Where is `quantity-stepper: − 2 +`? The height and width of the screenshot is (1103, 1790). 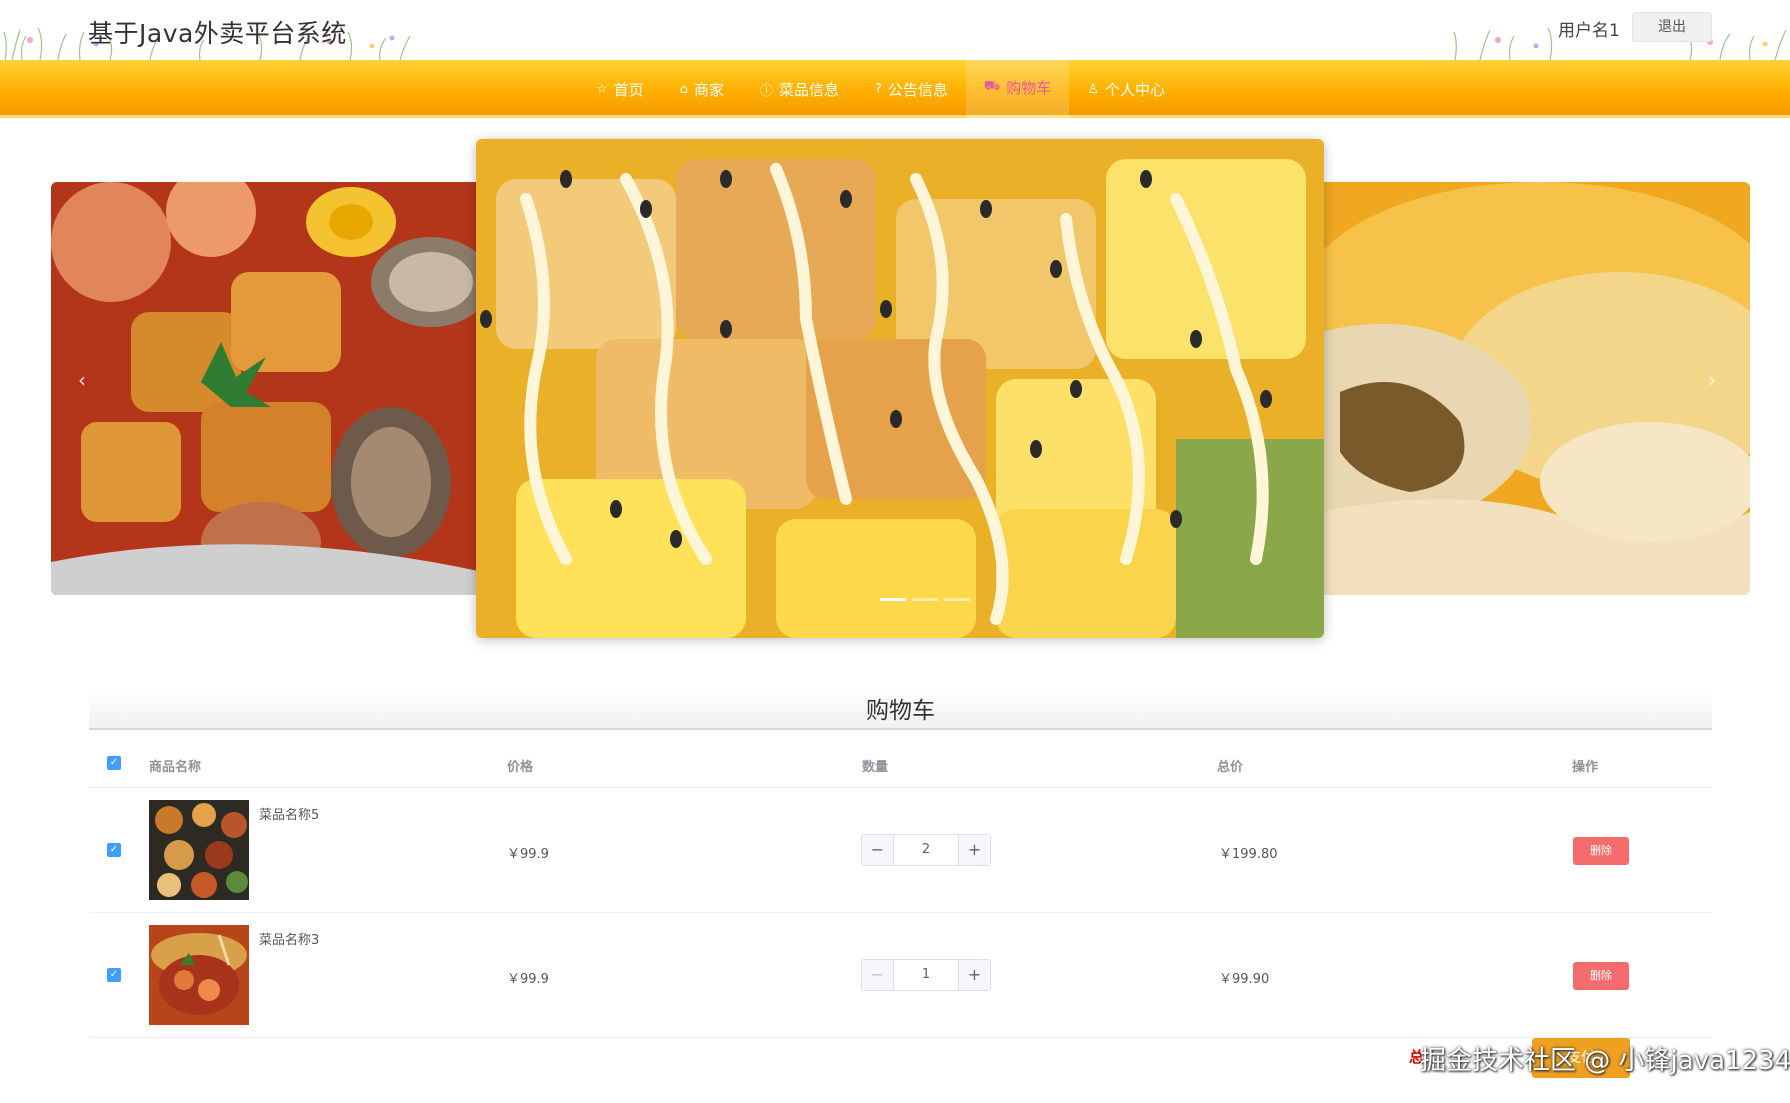
quantity-stepper: − 2 + is located at coordinates (926, 850).